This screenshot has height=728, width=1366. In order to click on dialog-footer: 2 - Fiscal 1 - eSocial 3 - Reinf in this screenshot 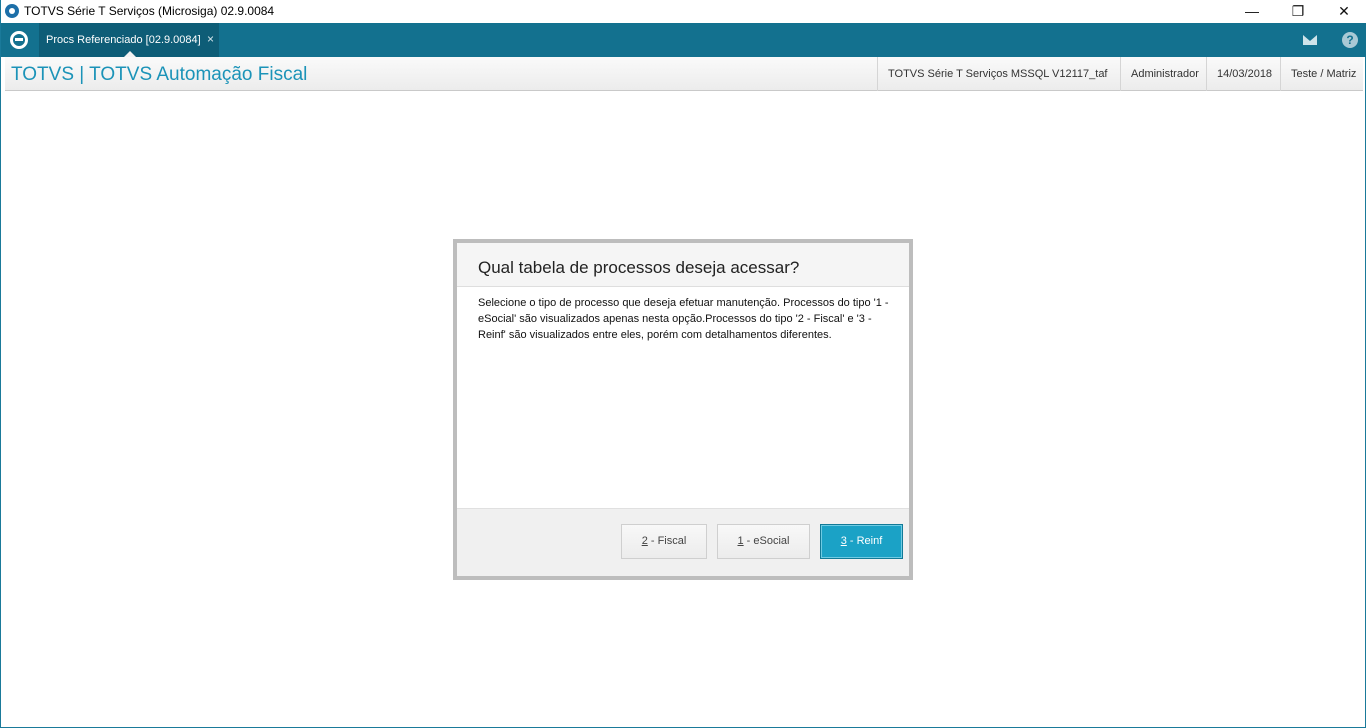, I will do `click(683, 542)`.